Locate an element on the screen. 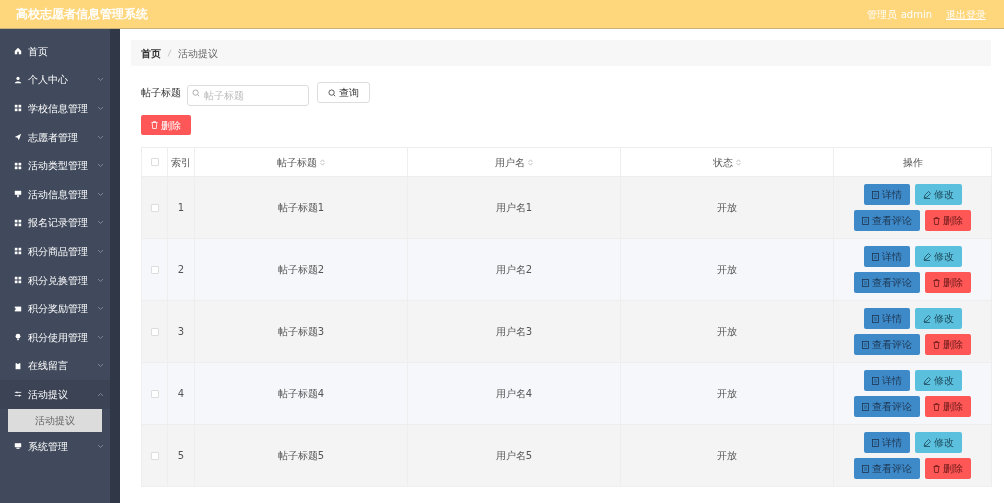 The height and width of the screenshot is (503, 1004). table-cell: 2 is located at coordinates (181, 269).